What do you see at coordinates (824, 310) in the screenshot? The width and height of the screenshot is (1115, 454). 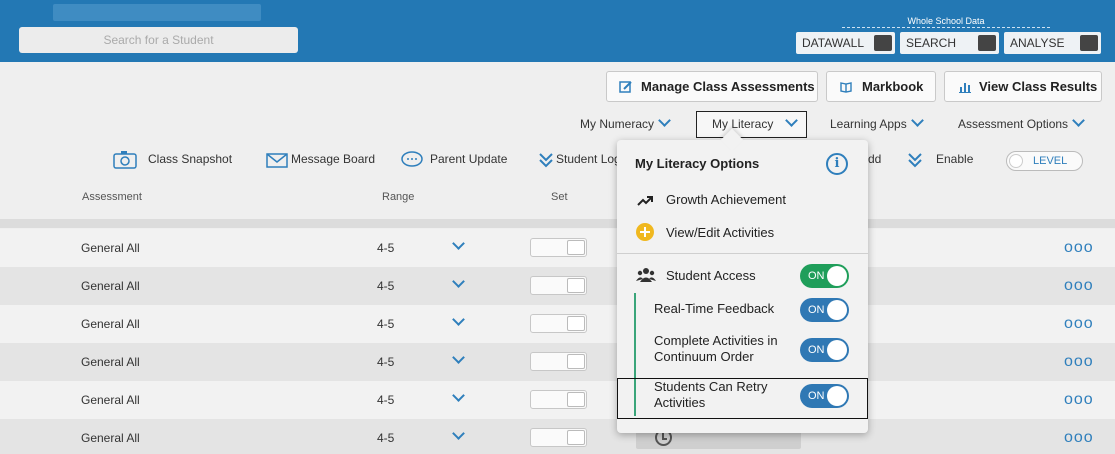 I see `real-time-feedback-toggle: ON` at bounding box center [824, 310].